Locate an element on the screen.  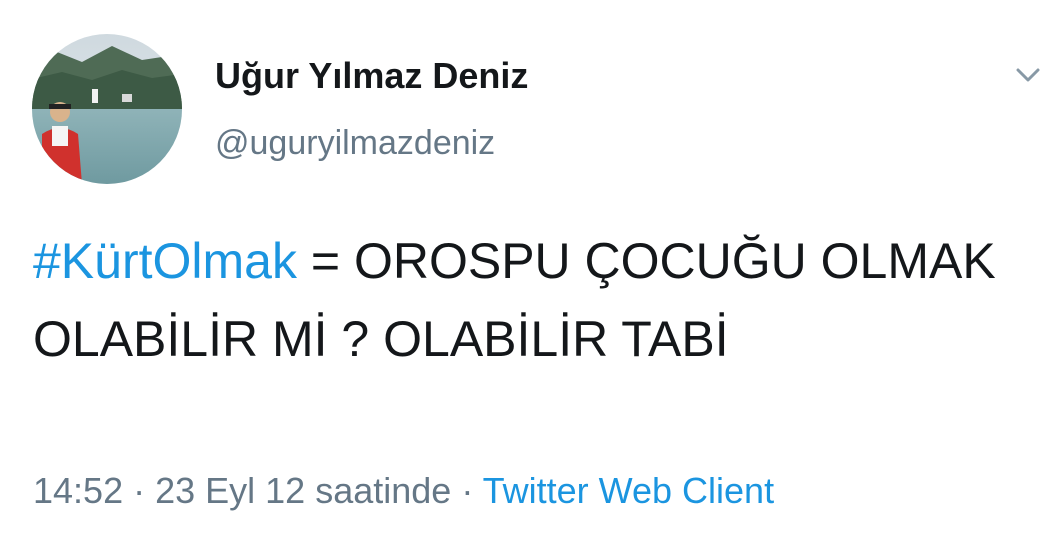
hashtag-link: #KürtOlmak is located at coordinates (165, 261).